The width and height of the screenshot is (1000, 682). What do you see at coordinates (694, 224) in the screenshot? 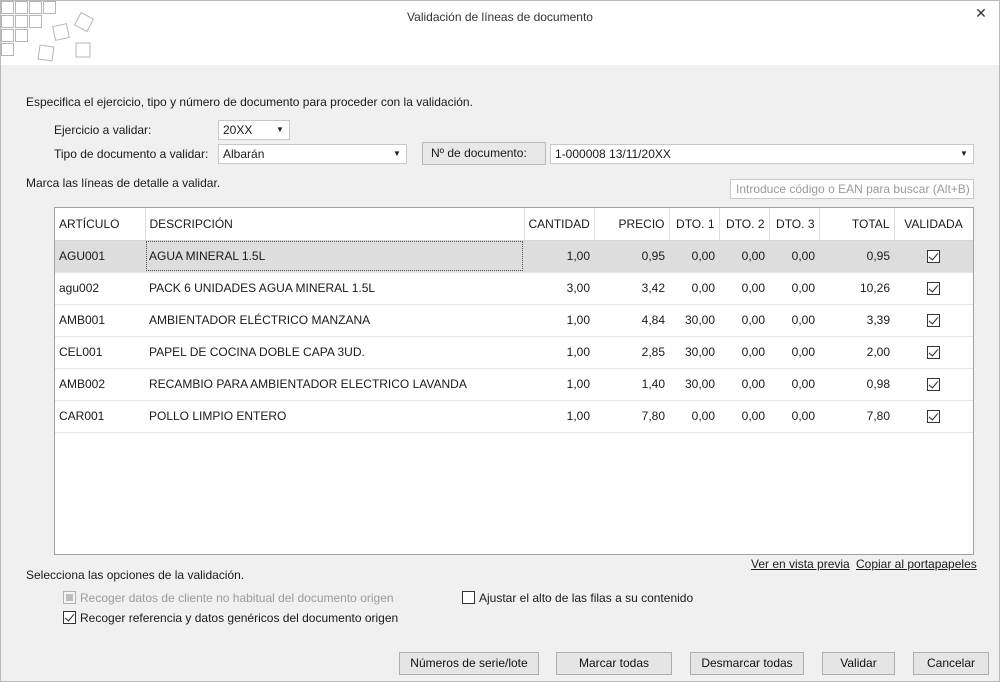
I see `col-dto1: DTO. 1` at bounding box center [694, 224].